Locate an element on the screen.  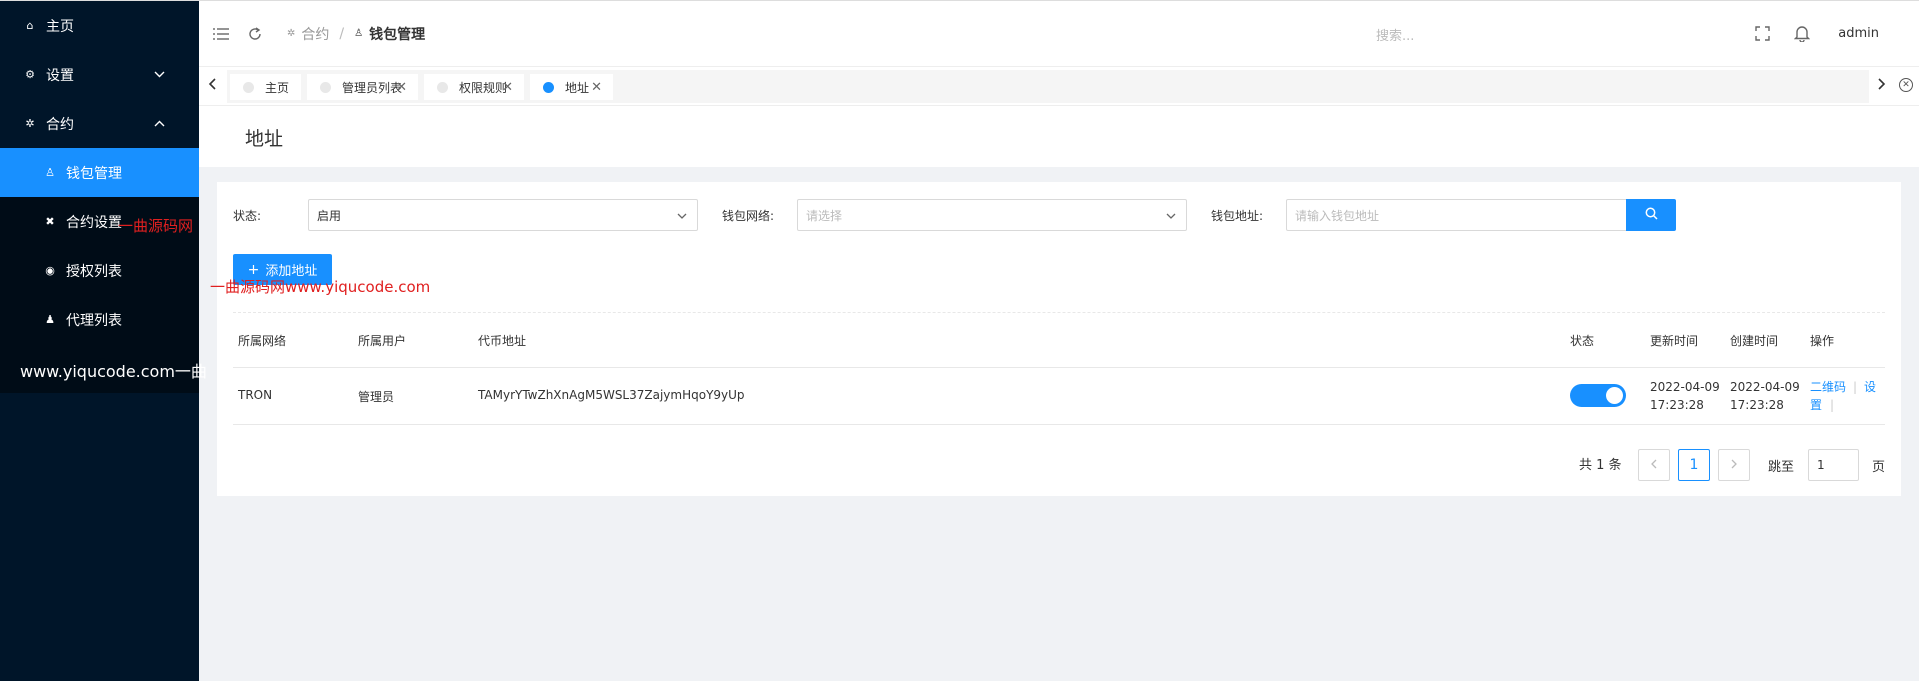
status-toggle is located at coordinates (1598, 395).